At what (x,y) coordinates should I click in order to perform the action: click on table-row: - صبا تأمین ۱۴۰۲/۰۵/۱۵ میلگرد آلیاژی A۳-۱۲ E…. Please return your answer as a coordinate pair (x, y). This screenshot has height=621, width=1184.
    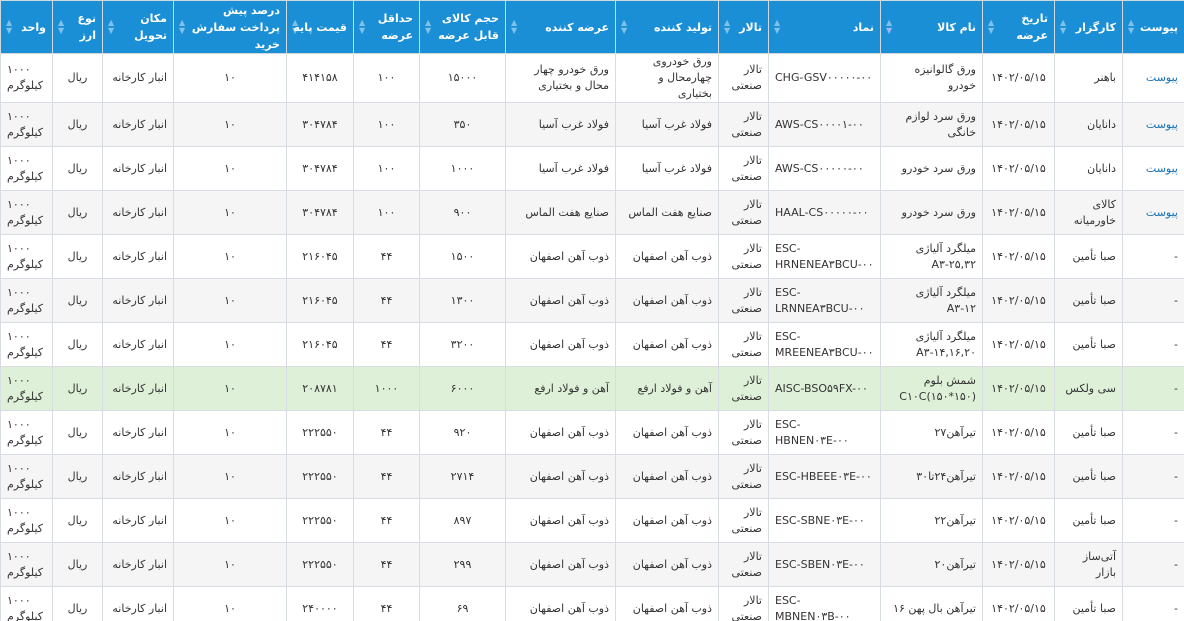
    Looking at the image, I should click on (592, 300).